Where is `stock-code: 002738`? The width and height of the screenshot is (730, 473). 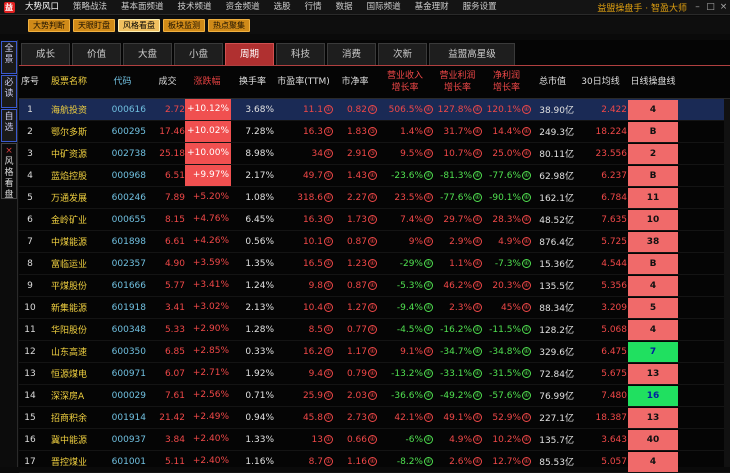 stock-code: 002738 is located at coordinates (128, 153).